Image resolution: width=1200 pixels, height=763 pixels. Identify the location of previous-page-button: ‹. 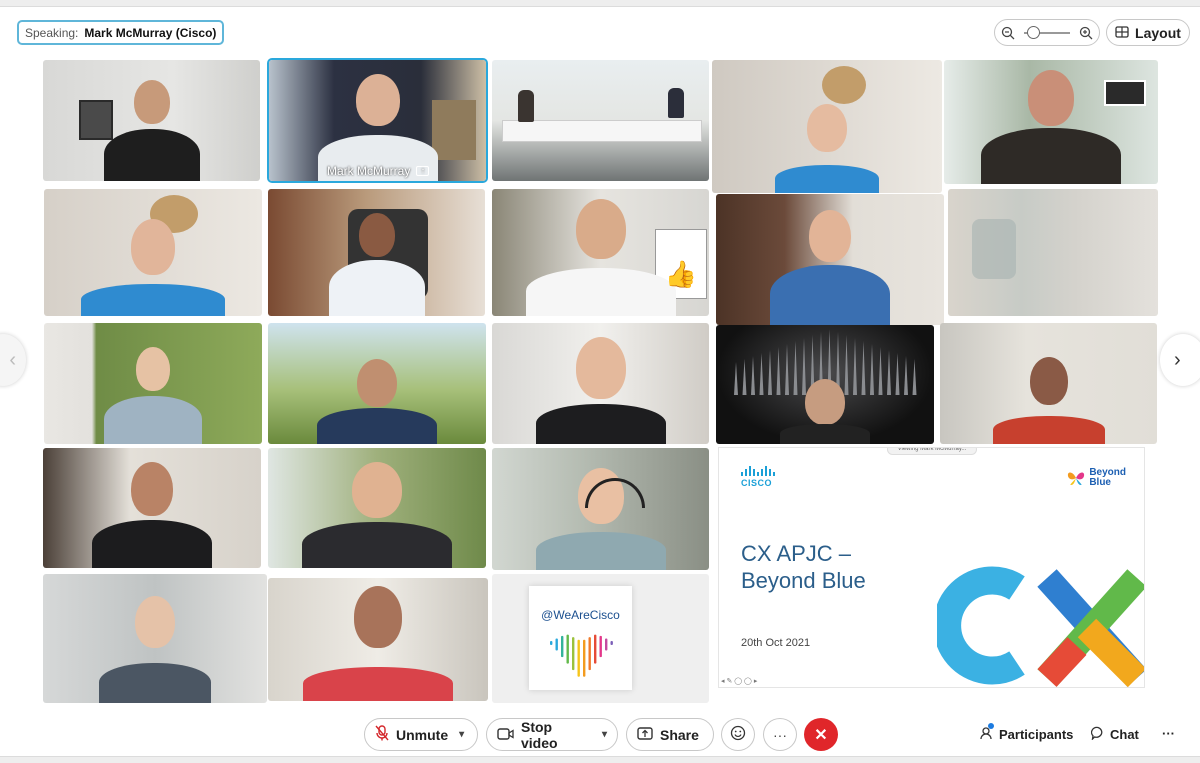
(13, 360).